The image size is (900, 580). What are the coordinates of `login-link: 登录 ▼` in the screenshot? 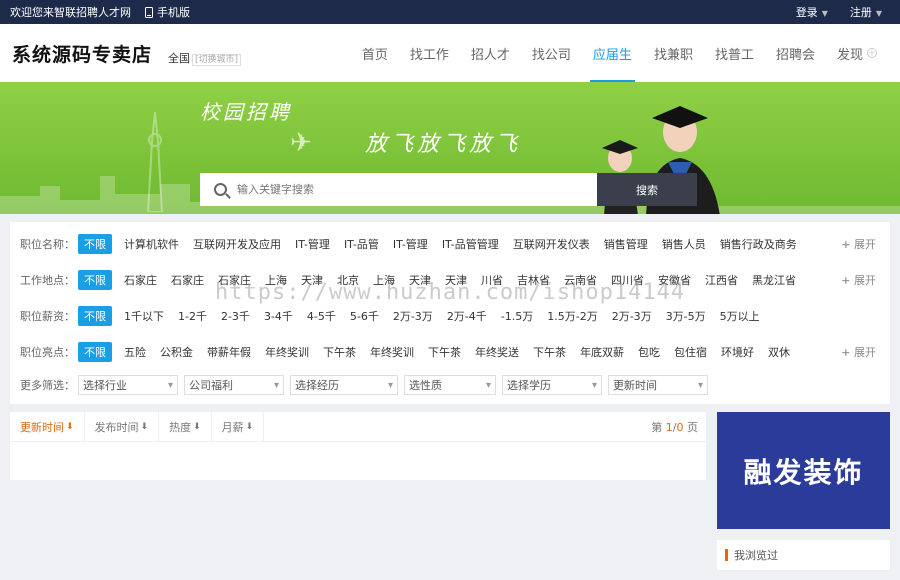 It's located at (812, 12).